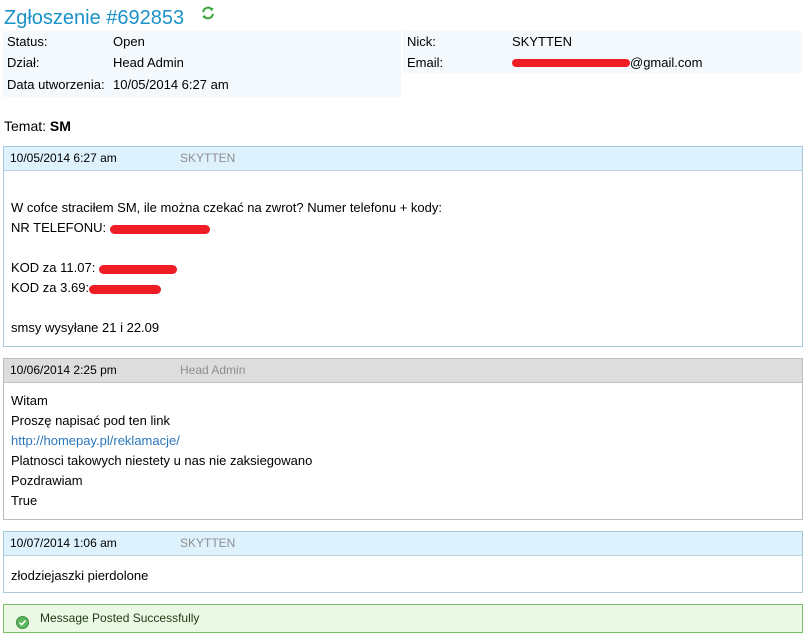  What do you see at coordinates (403, 288) in the screenshot?
I see `message-line: KOD za 3.69:` at bounding box center [403, 288].